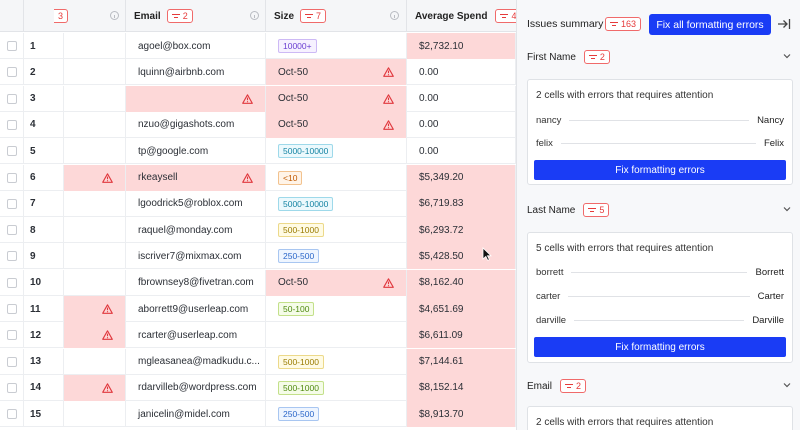  What do you see at coordinates (659, 386) in the screenshot?
I see `section-email: Email 2` at bounding box center [659, 386].